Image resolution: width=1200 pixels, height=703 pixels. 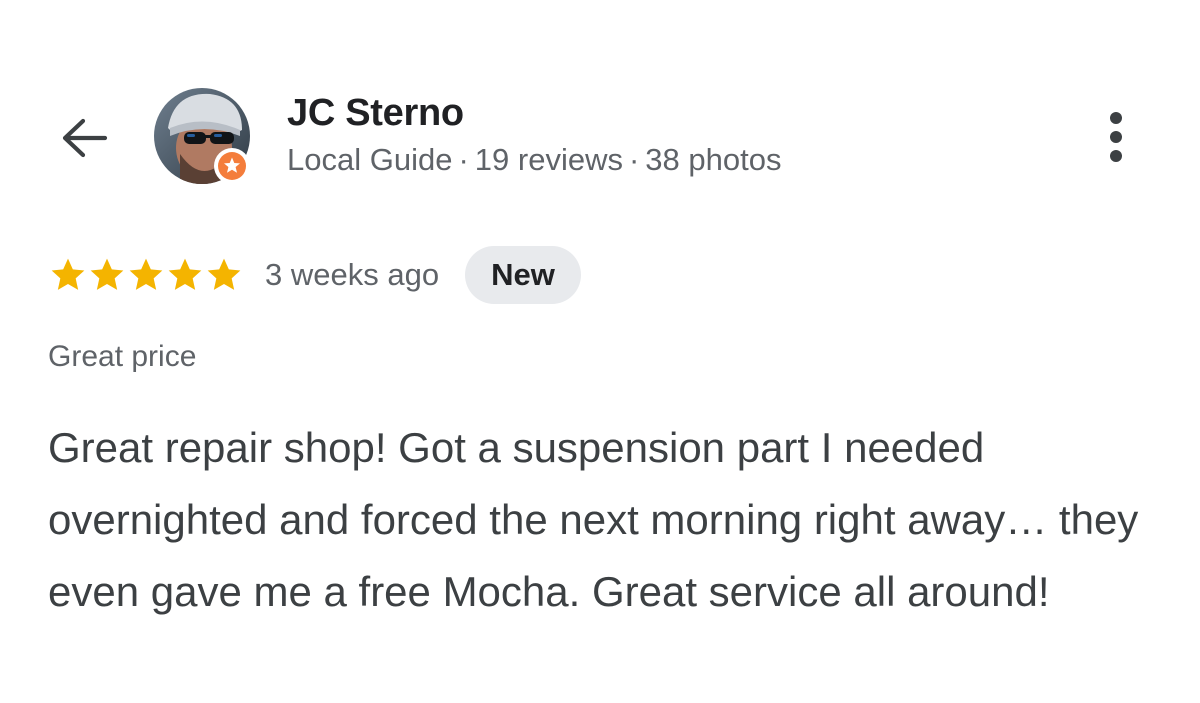 I want to click on arrow-left-icon, so click(x=85, y=138).